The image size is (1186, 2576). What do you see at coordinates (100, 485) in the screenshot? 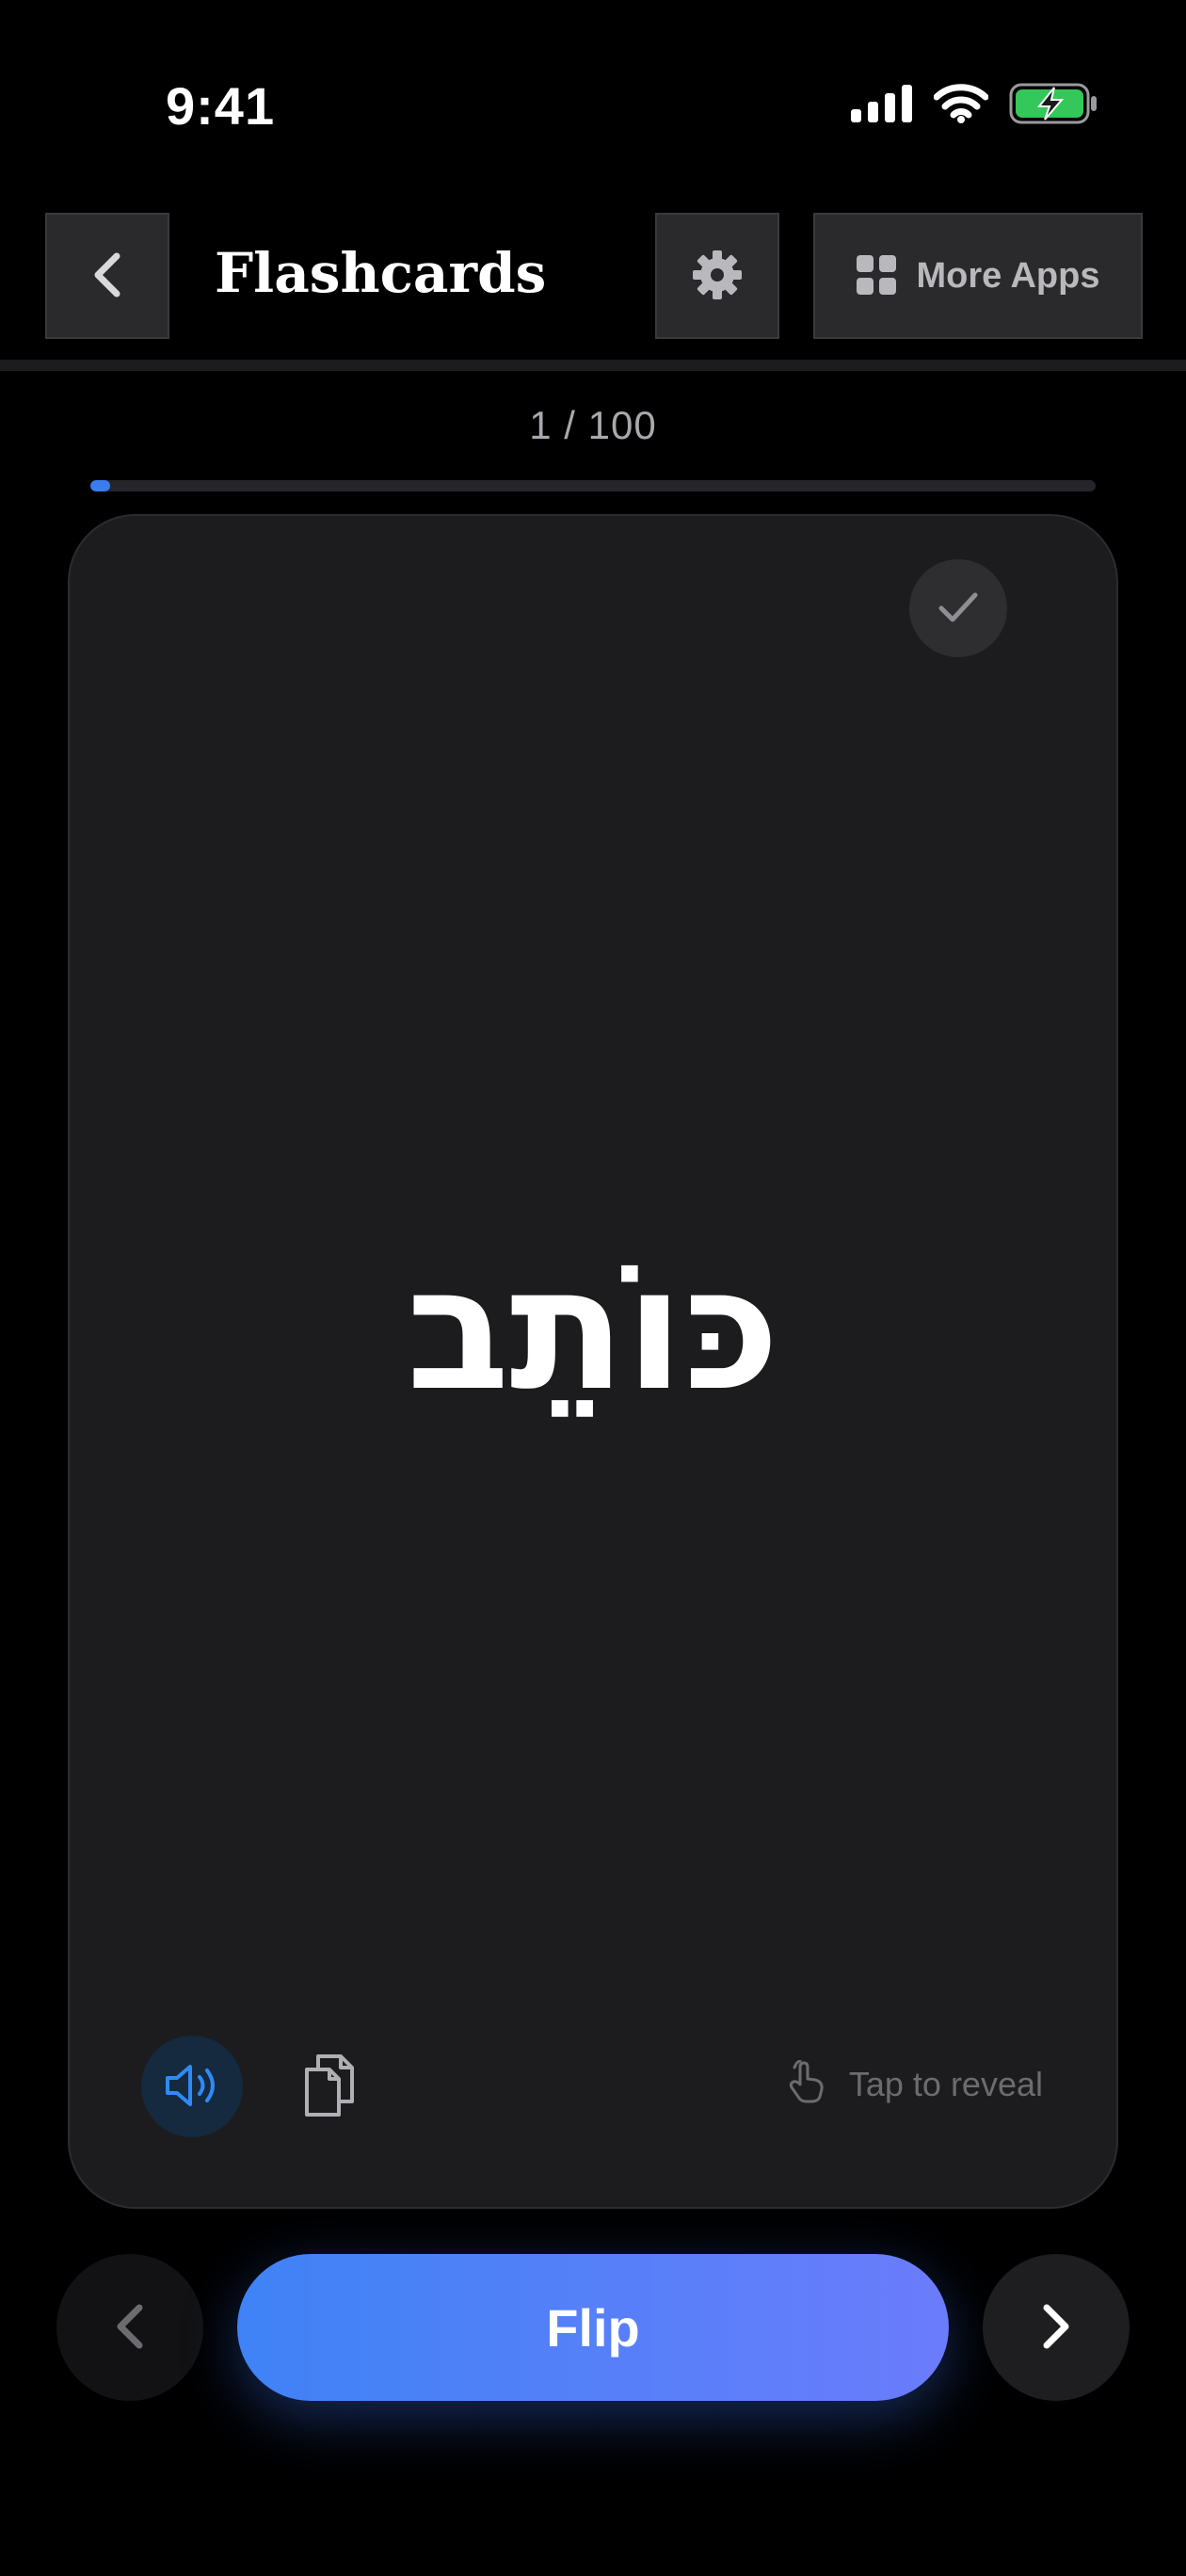
I see `progress-bar-fill` at bounding box center [100, 485].